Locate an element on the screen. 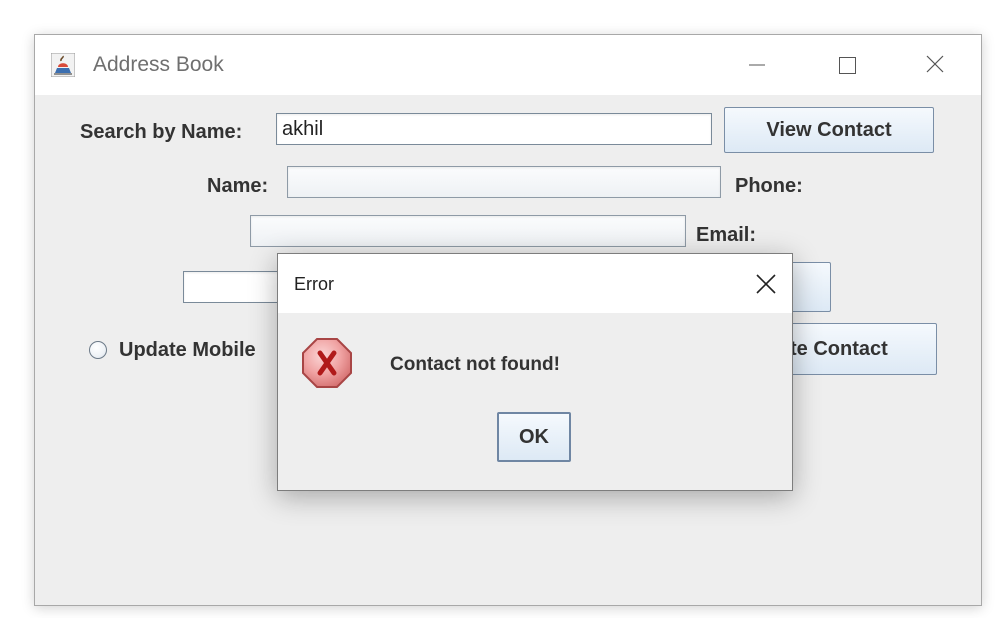 This screenshot has width=996, height=618. name-label: Name: is located at coordinates (238, 186).